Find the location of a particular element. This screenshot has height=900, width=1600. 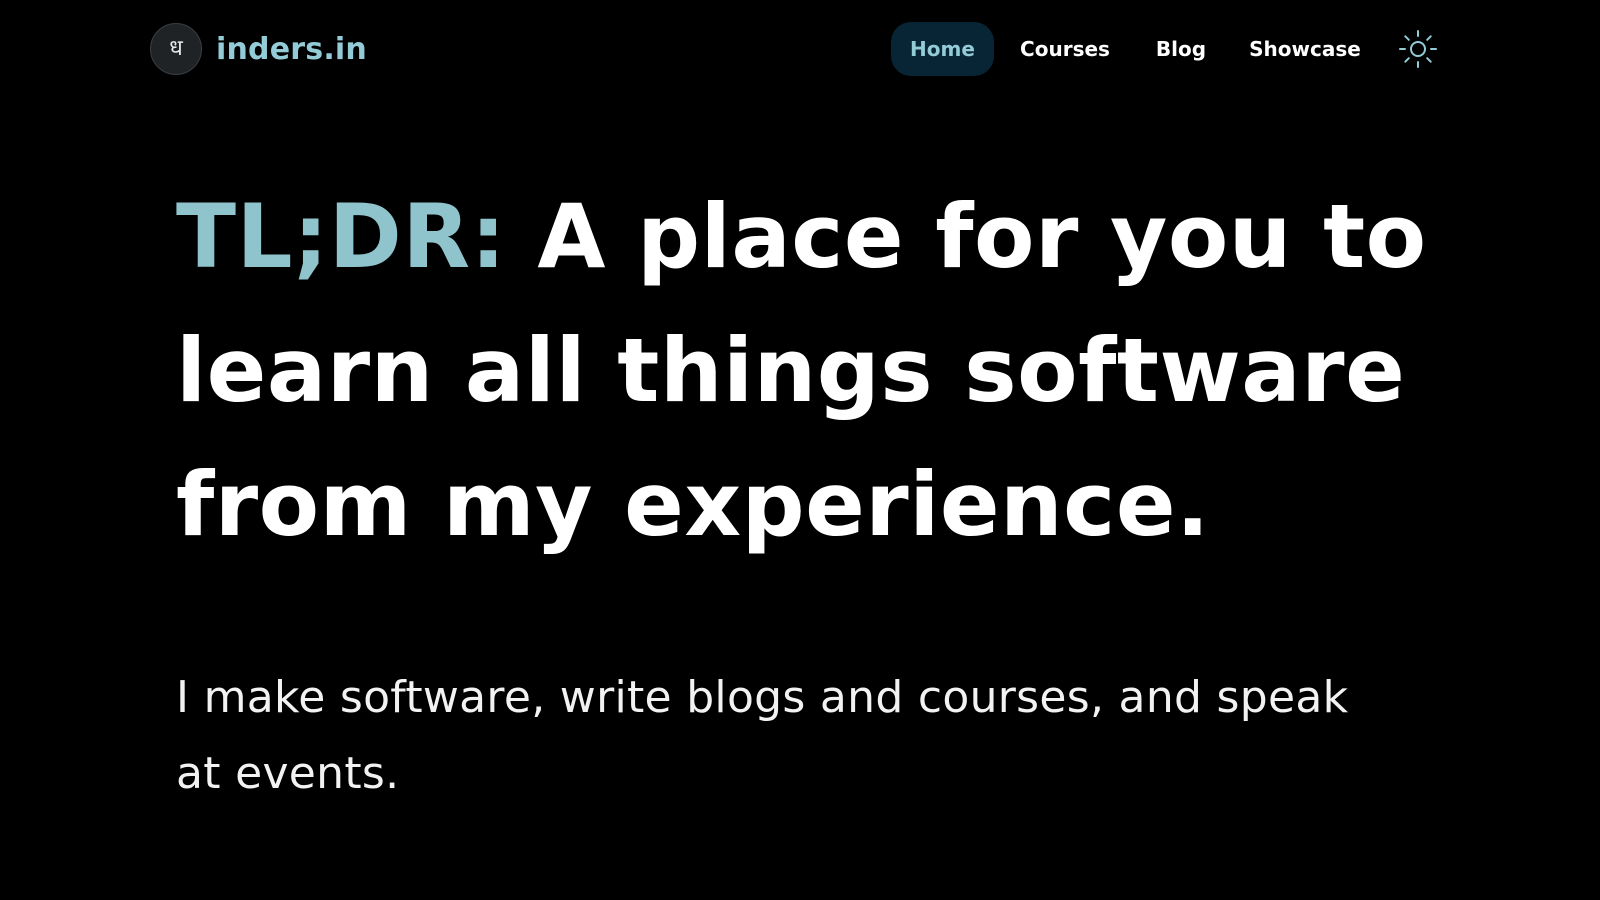

theme-toggle-button is located at coordinates (1418, 49).